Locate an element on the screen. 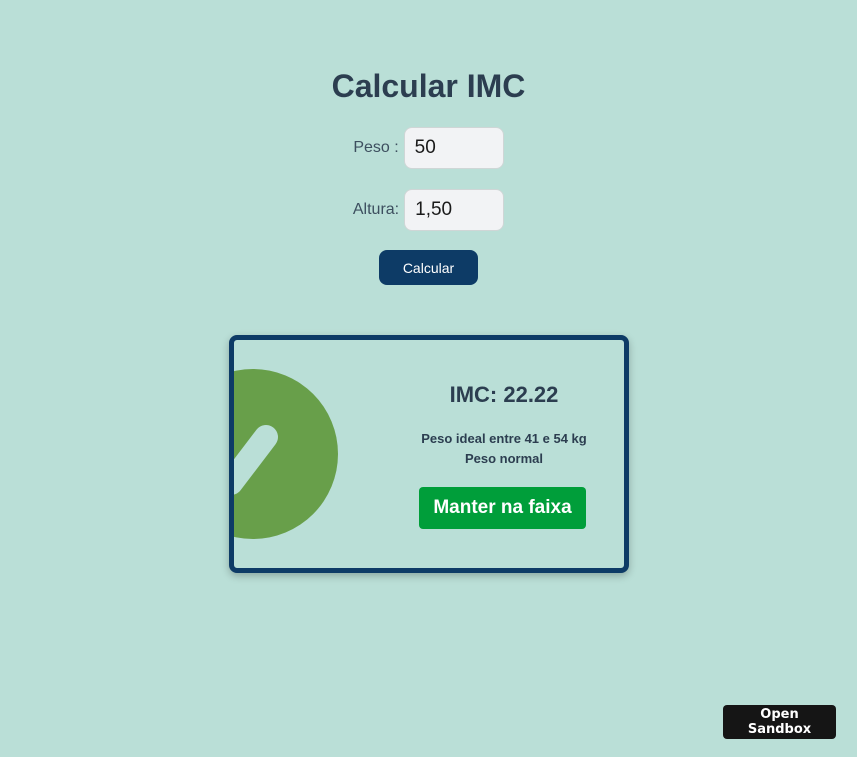 This screenshot has width=857, height=757. open-sandbox-button: Open Sandbox is located at coordinates (779, 722).